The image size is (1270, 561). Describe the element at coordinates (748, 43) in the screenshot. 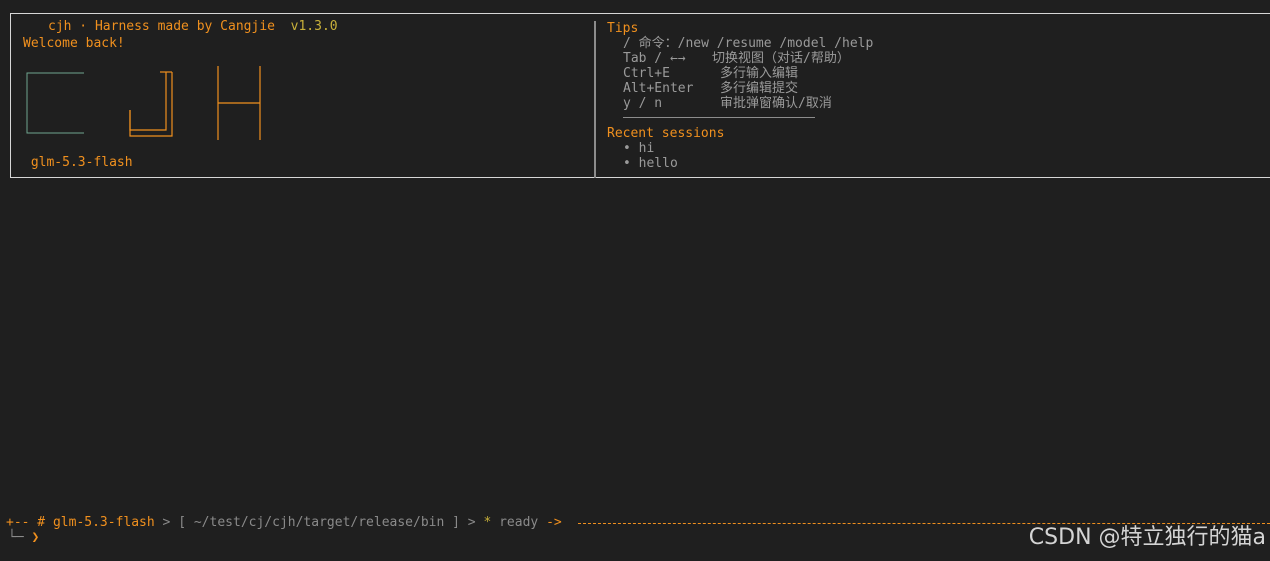

I see `command-hint: / 命令：/new /resume /model /help` at that location.